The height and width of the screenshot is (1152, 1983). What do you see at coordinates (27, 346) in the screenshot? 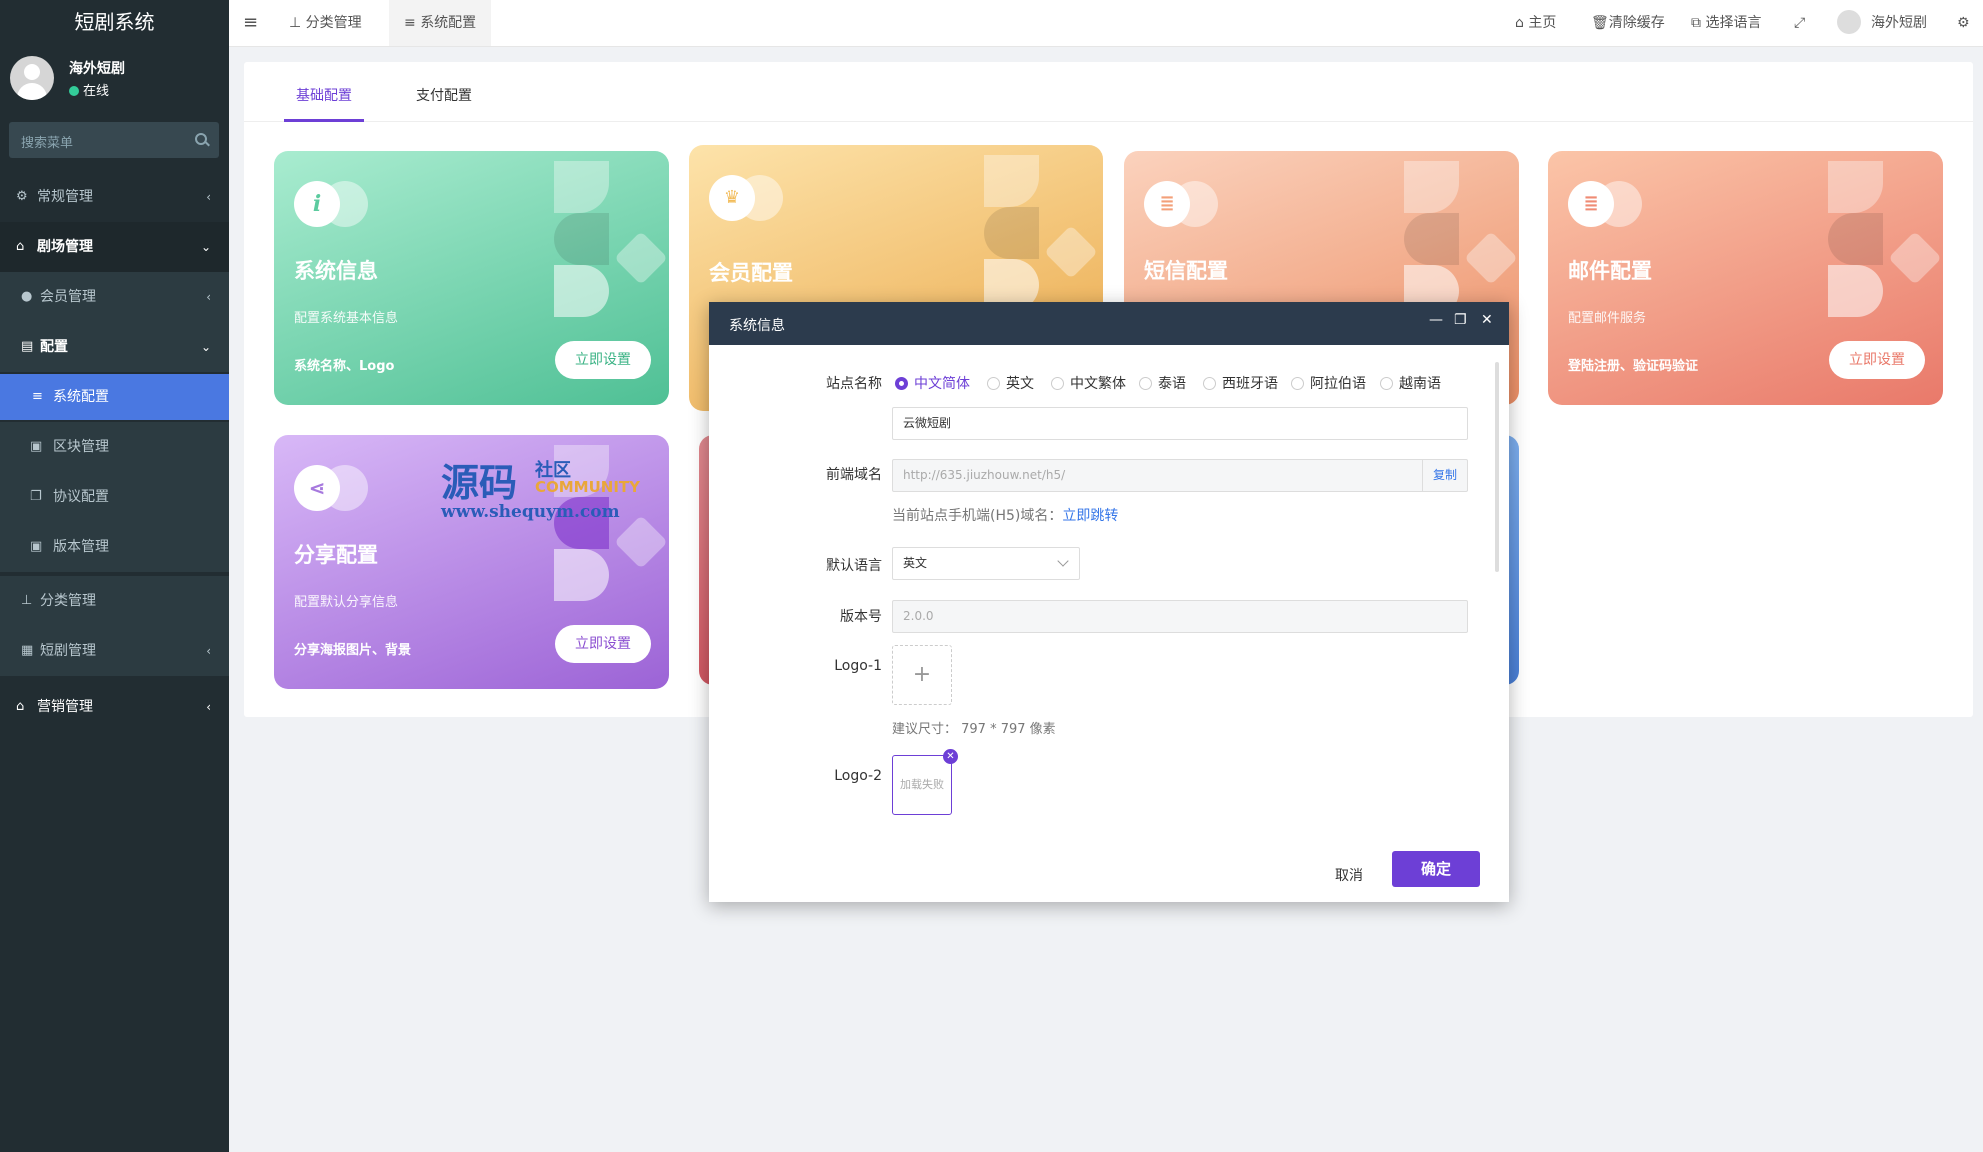
I see `file-icon: ▤` at bounding box center [27, 346].